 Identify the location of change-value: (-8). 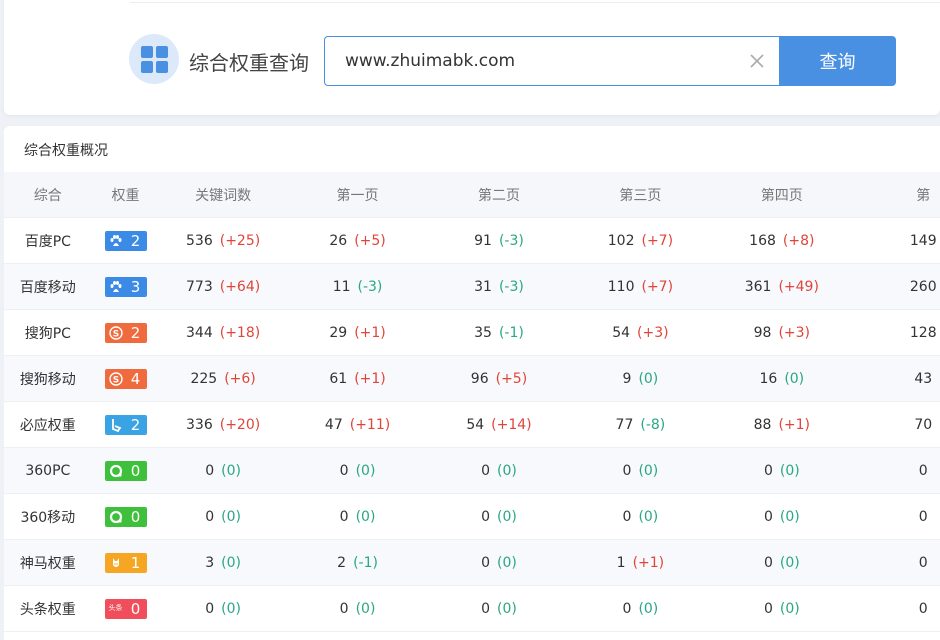
(653, 424).